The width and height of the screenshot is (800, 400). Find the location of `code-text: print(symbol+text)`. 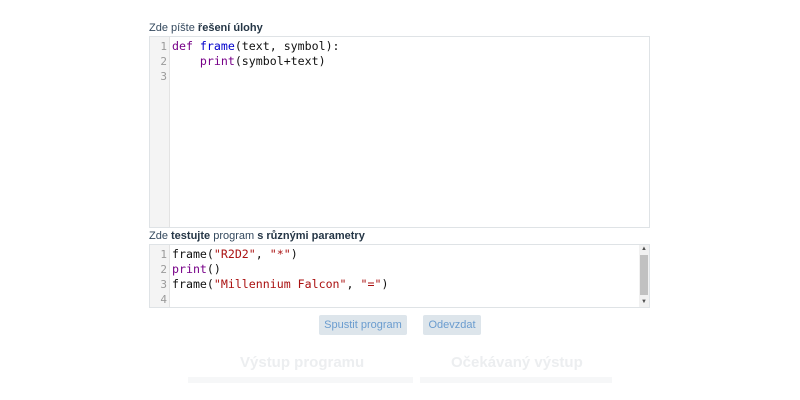

code-text: print(symbol+text) is located at coordinates (249, 61).